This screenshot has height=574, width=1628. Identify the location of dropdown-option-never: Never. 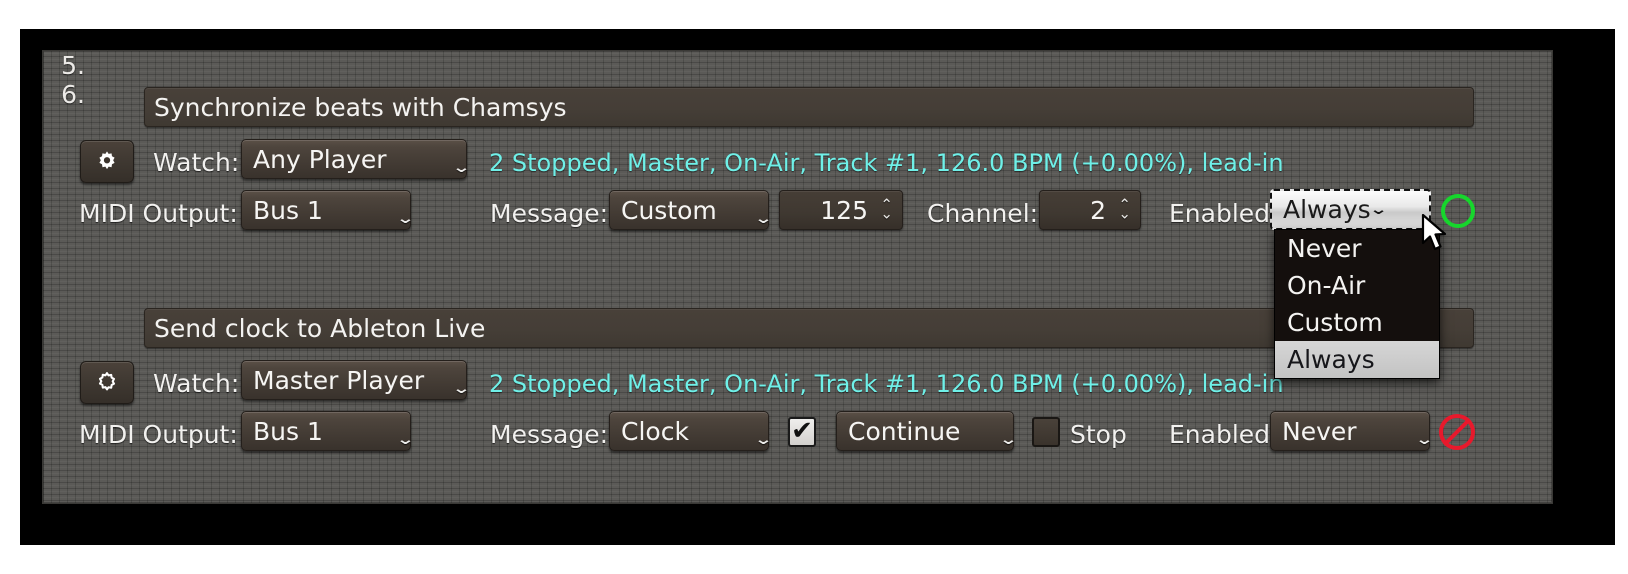
(1357, 248).